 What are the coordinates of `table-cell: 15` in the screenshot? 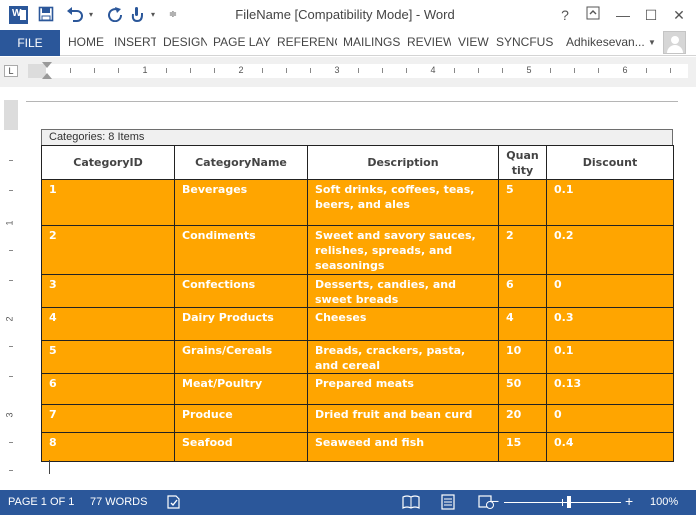 It's located at (522, 447).